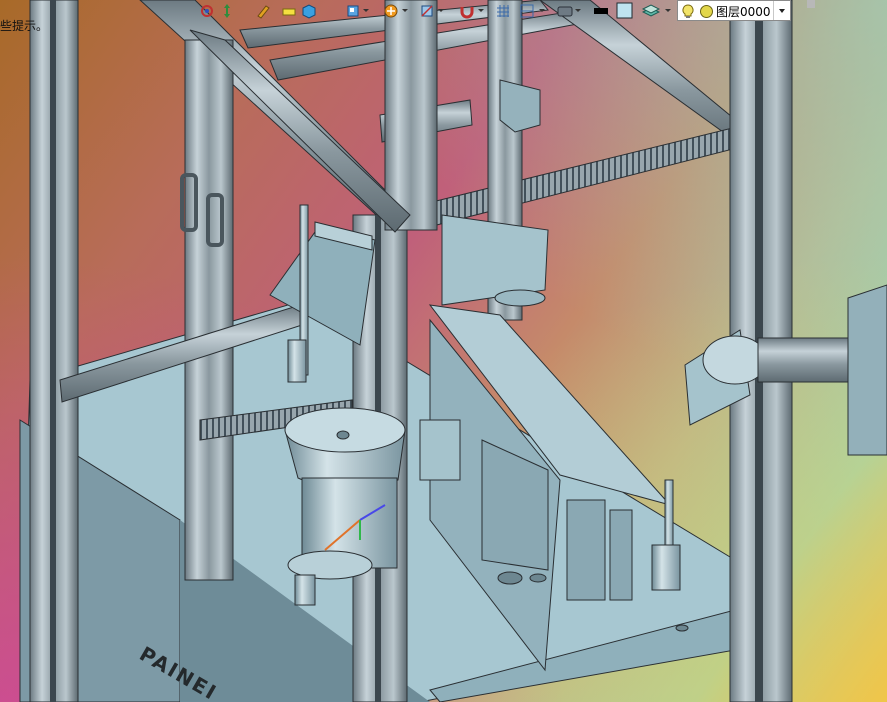 Image resolution: width=887 pixels, height=702 pixels. Describe the element at coordinates (743, 12) in the screenshot. I see `layer-name: 图层0000` at that location.